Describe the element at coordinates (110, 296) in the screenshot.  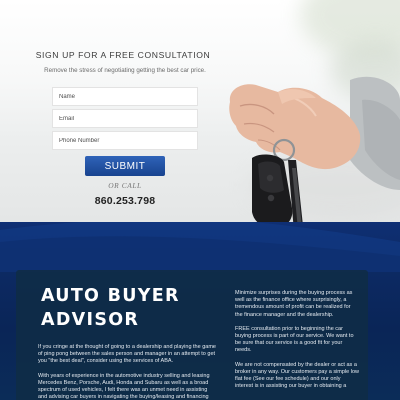
I see `card-title-line-1: AUTO BUYER` at that location.